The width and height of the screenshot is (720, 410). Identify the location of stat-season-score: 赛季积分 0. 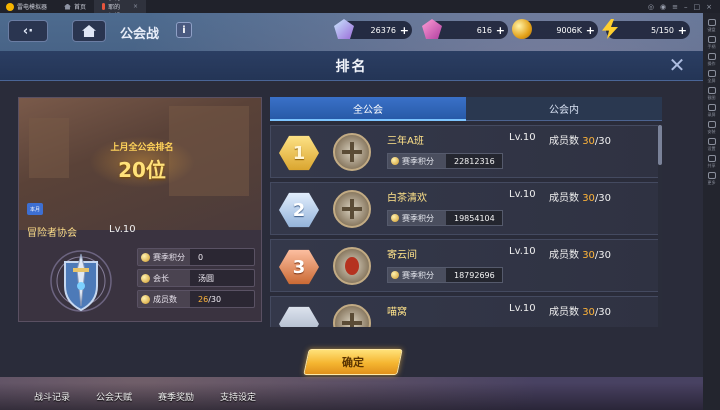
(196, 257).